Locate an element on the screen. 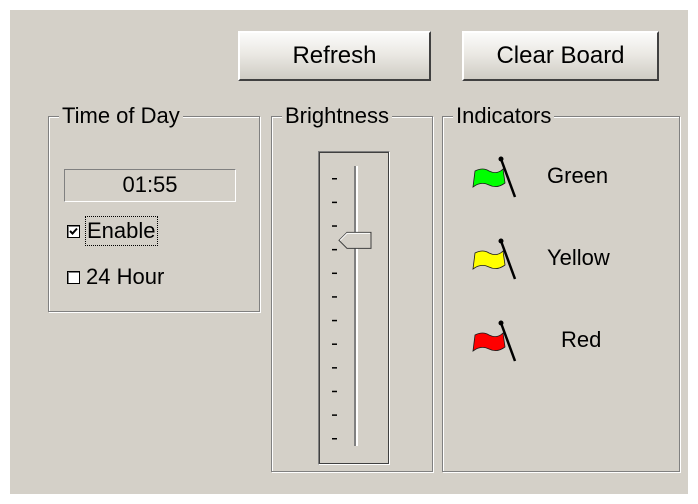 The image size is (698, 504). time-of-day-title: Time of Day is located at coordinates (121, 116).